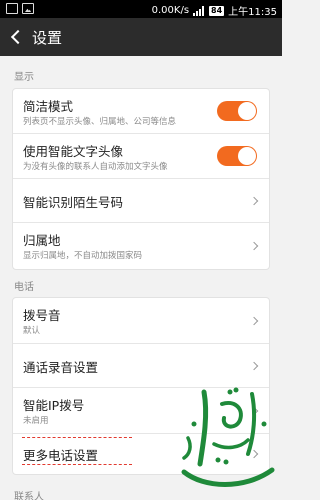 Image resolution: width=320 pixels, height=500 pixels. Describe the element at coordinates (42, 315) in the screenshot. I see `setting-title: 拨号音` at that location.